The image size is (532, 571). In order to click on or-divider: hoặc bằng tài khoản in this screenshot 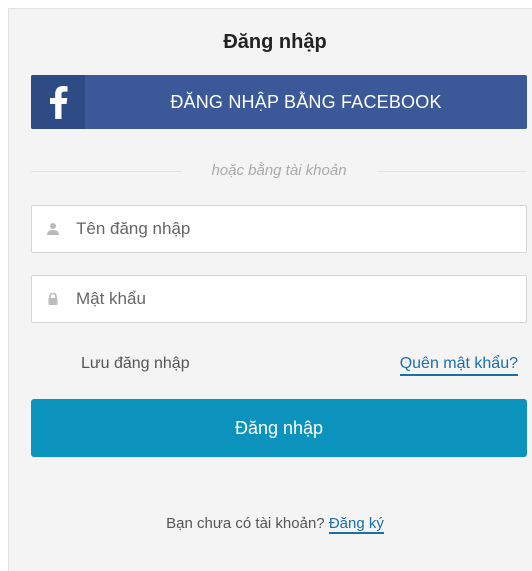, I will do `click(279, 171)`.